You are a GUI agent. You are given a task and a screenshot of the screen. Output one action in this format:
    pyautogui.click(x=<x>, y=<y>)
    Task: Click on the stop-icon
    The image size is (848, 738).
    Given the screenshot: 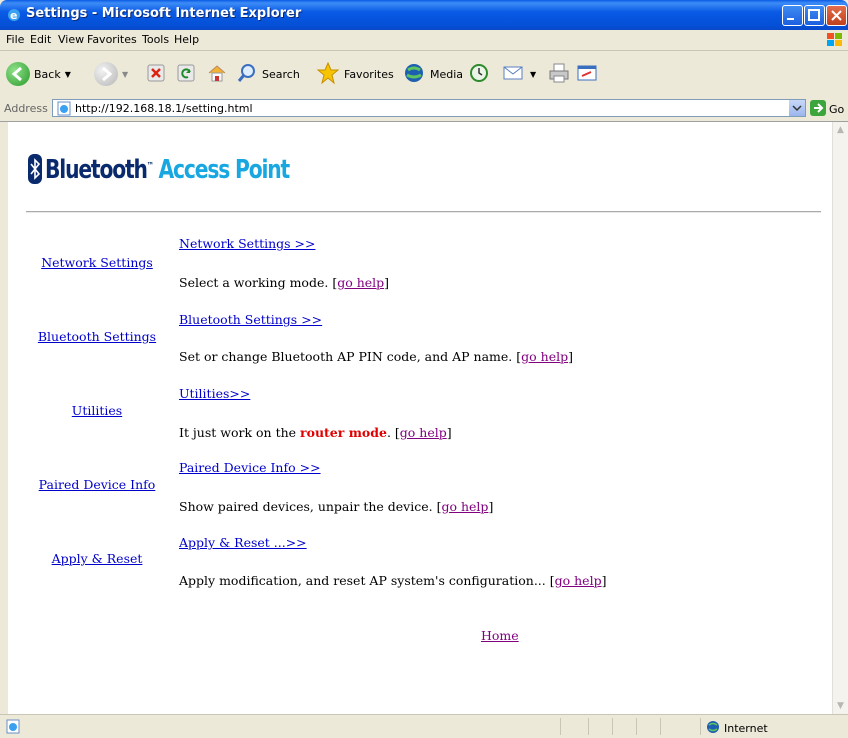 What is the action you would take?
    pyautogui.click(x=156, y=74)
    